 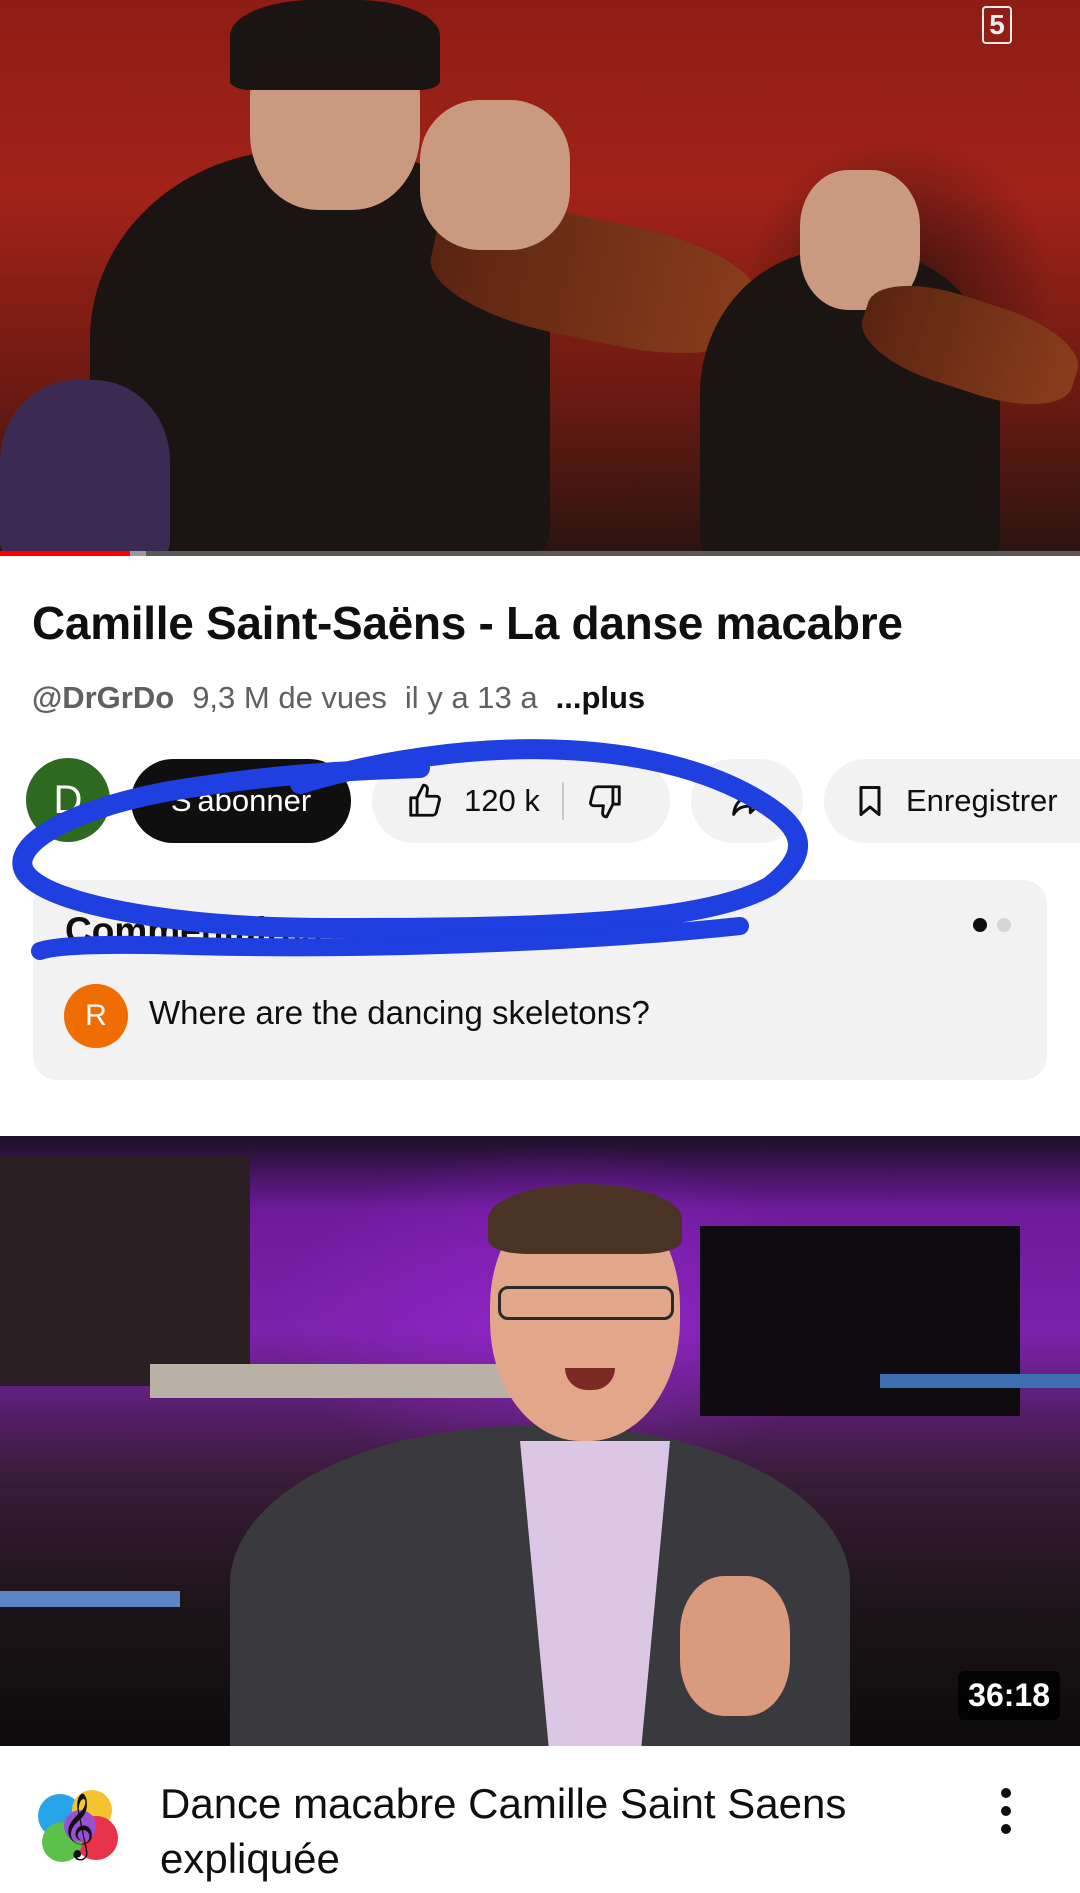 What do you see at coordinates (605, 801) in the screenshot?
I see `thumbs-down-icon` at bounding box center [605, 801].